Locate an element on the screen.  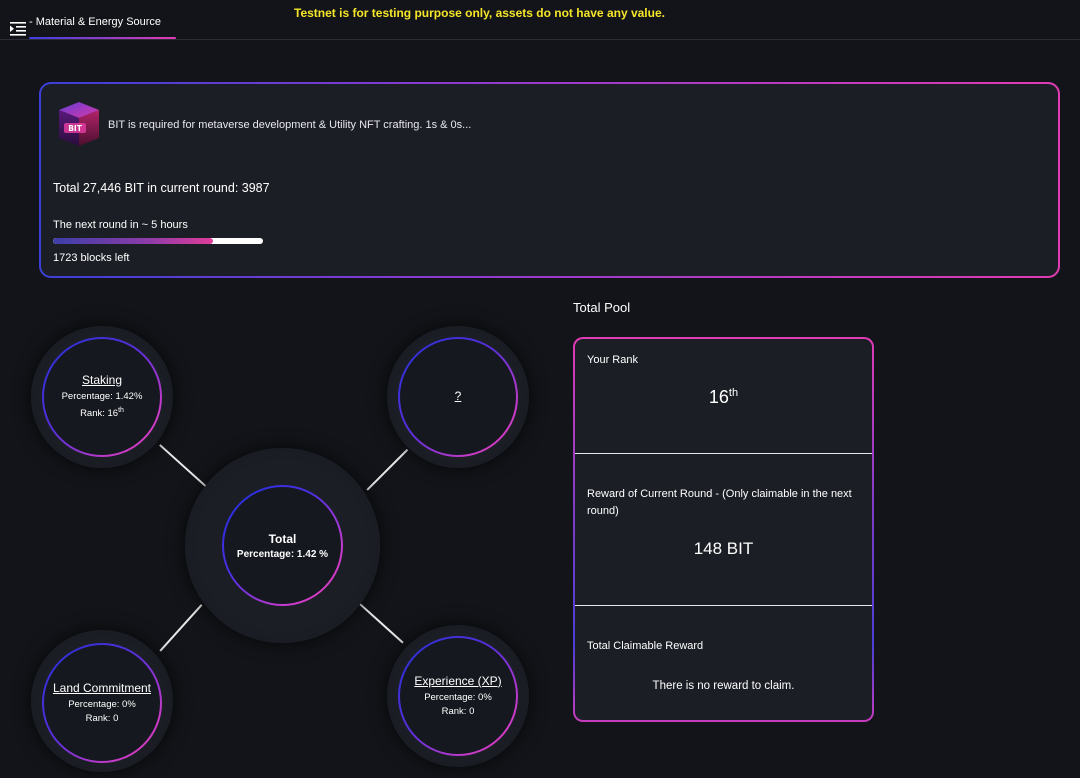
unknown-title-link: ? is located at coordinates (458, 396).